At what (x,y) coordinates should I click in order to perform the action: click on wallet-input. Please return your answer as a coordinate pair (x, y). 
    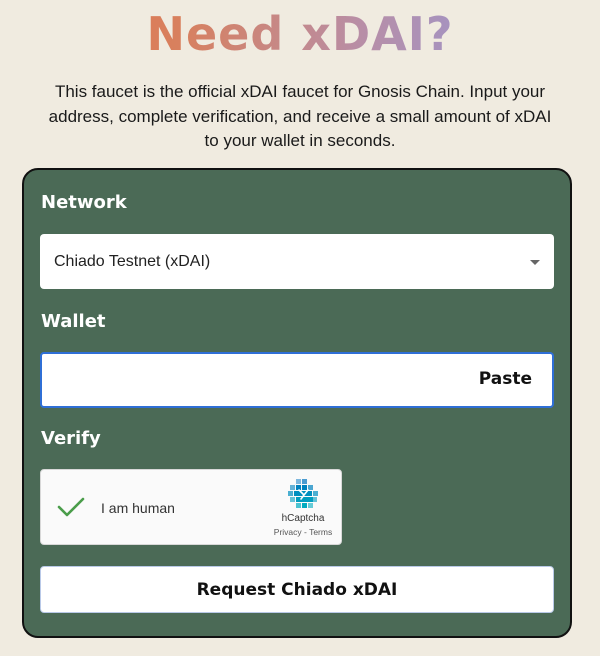
    Looking at the image, I should click on (254, 381).